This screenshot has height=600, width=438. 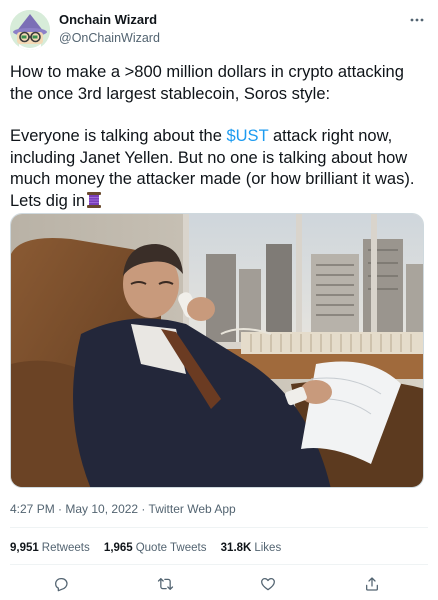 What do you see at coordinates (101, 509) in the screenshot?
I see `tweet-date: May 10, 2022` at bounding box center [101, 509].